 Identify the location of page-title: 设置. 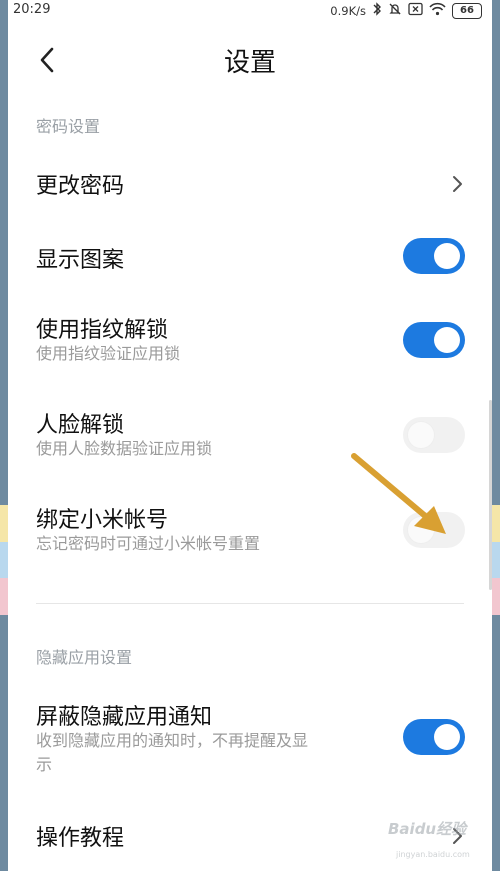
(249, 63).